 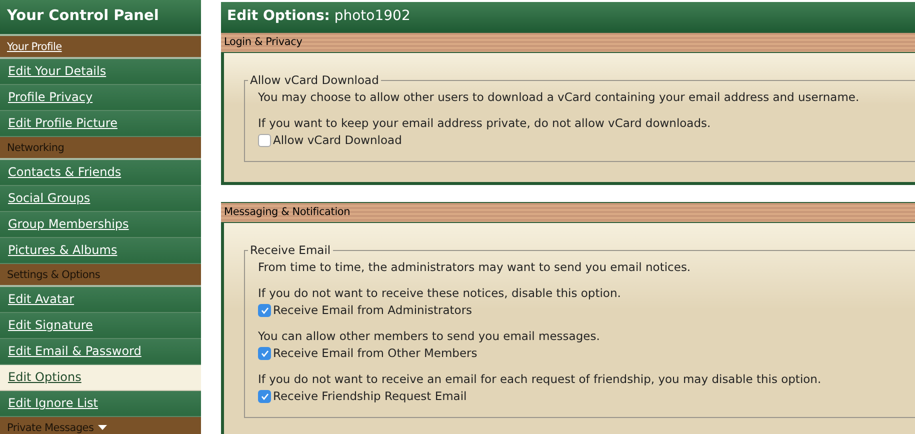 I want to click on option-description: If you want to keep your email address private, do not allow vCard downloads., so click(x=485, y=123).